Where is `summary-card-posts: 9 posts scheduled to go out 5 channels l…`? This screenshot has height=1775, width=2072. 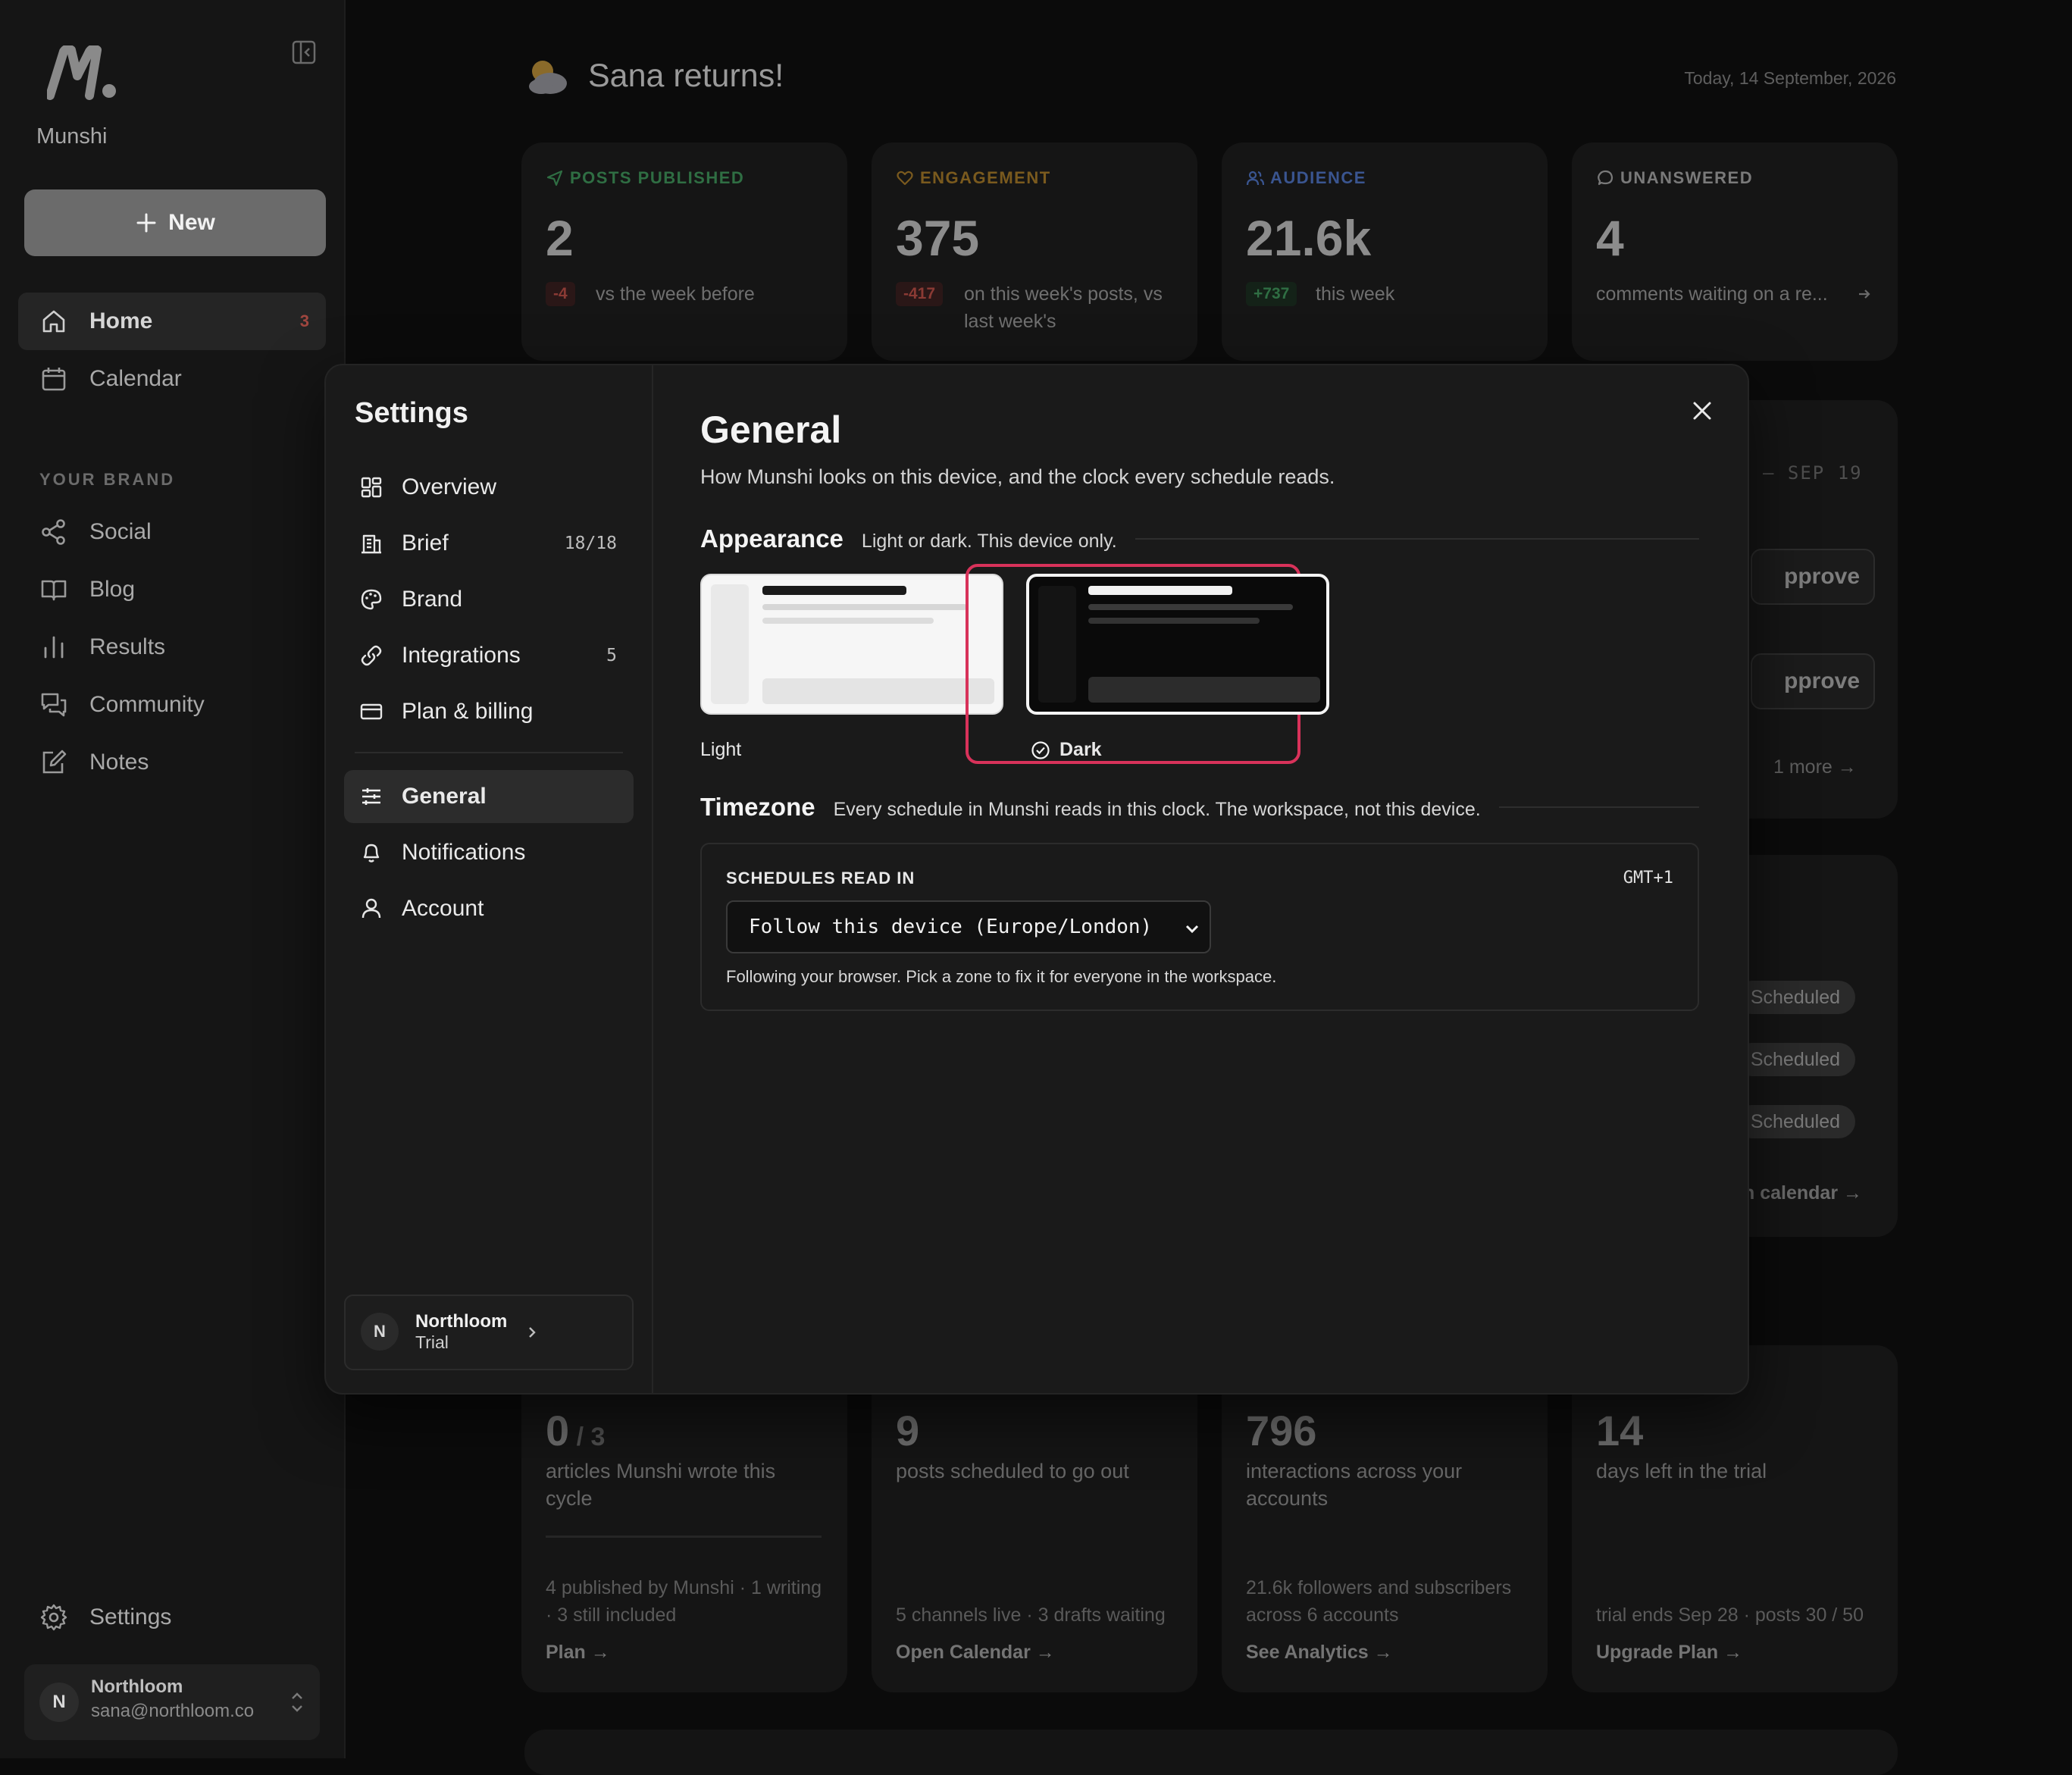
summary-card-posts: 9 posts scheduled to go out 5 channels l… is located at coordinates (1034, 1518).